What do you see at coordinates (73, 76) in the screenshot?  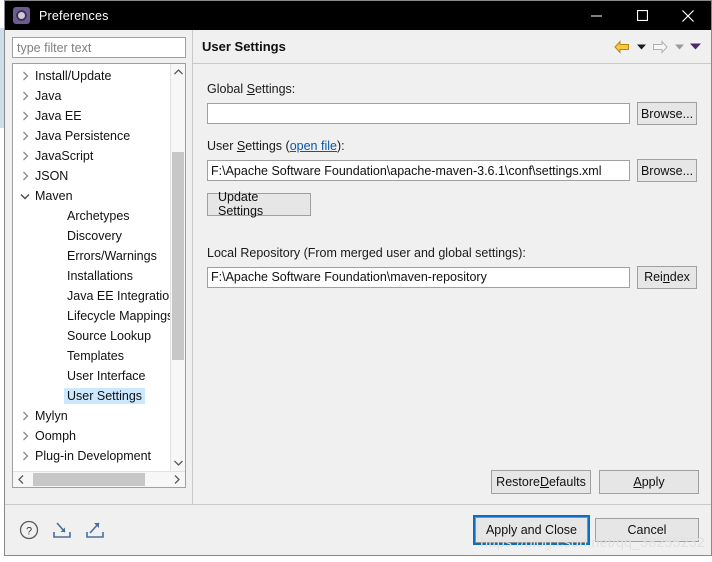 I see `sidebar-item-label: Install/Update` at bounding box center [73, 76].